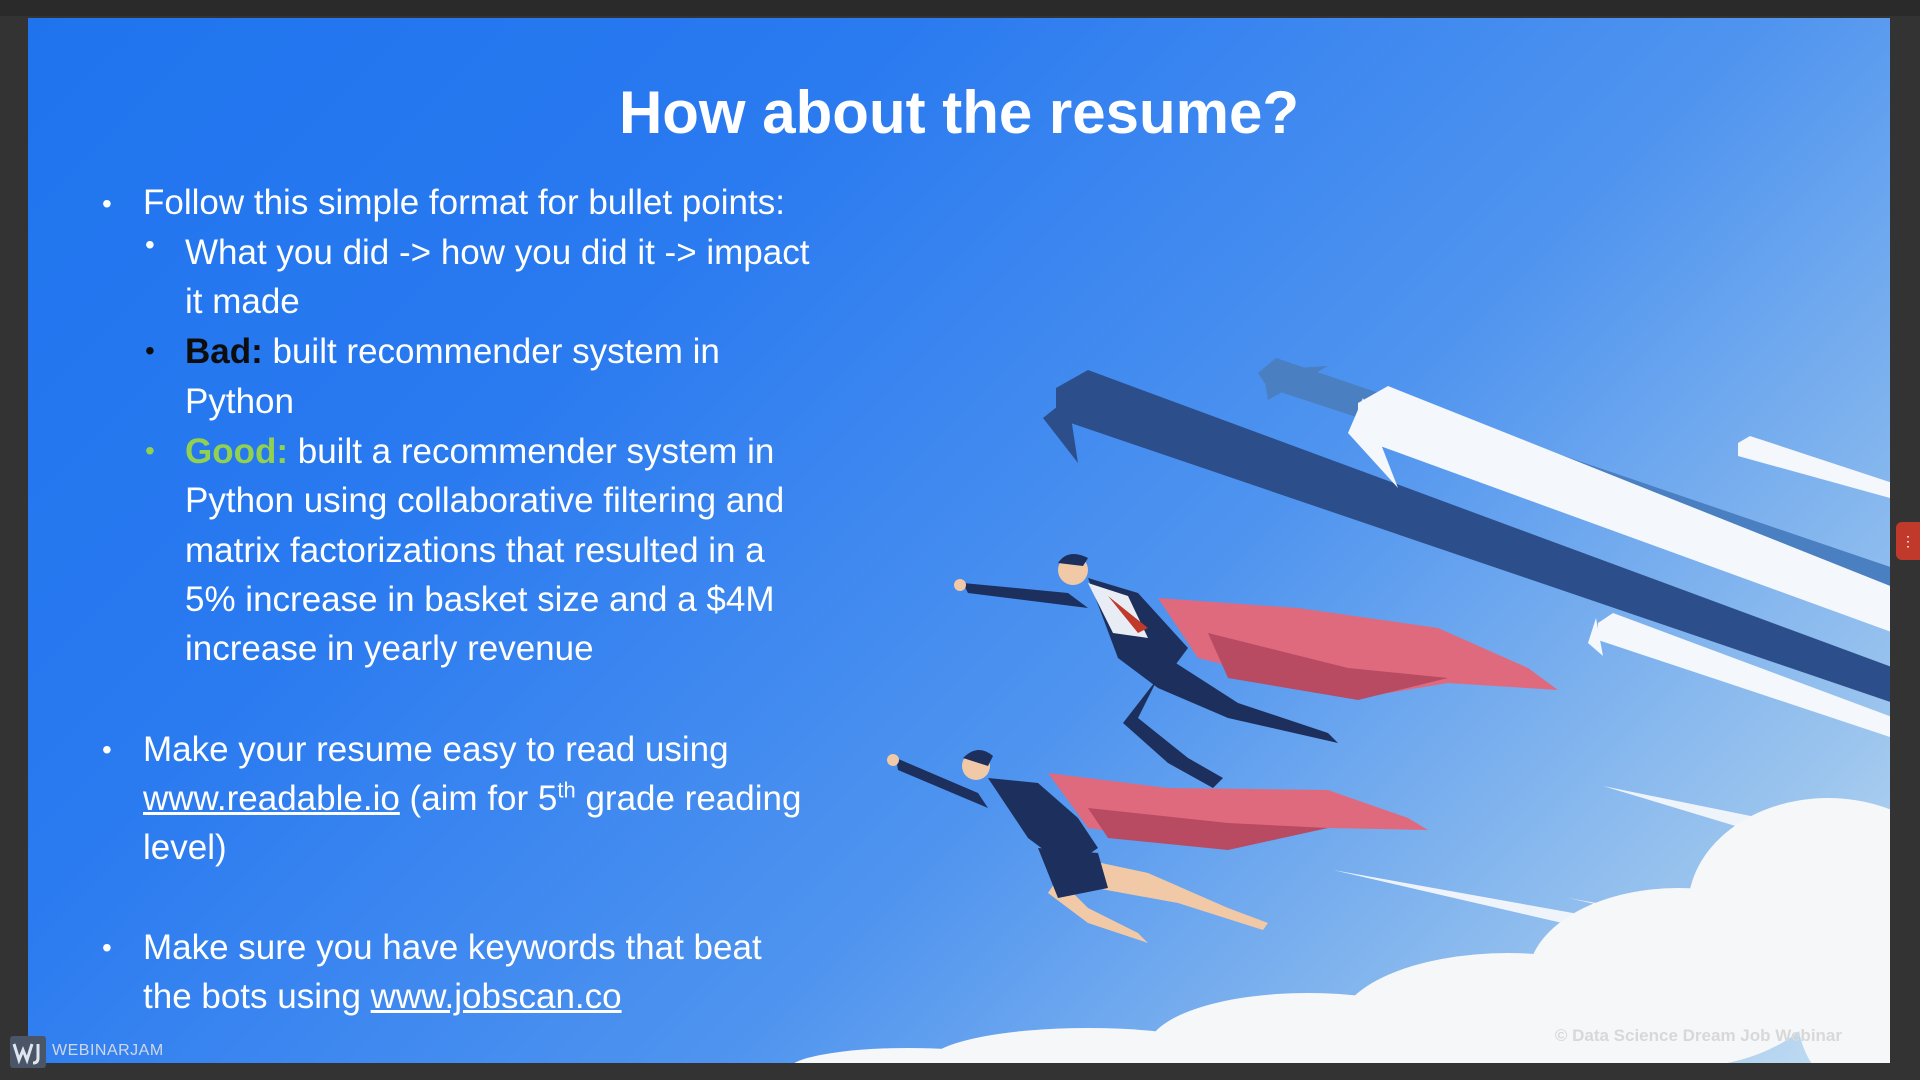 This screenshot has height=1080, width=1920. I want to click on readable-grade-text: grade reading, so click(688, 798).